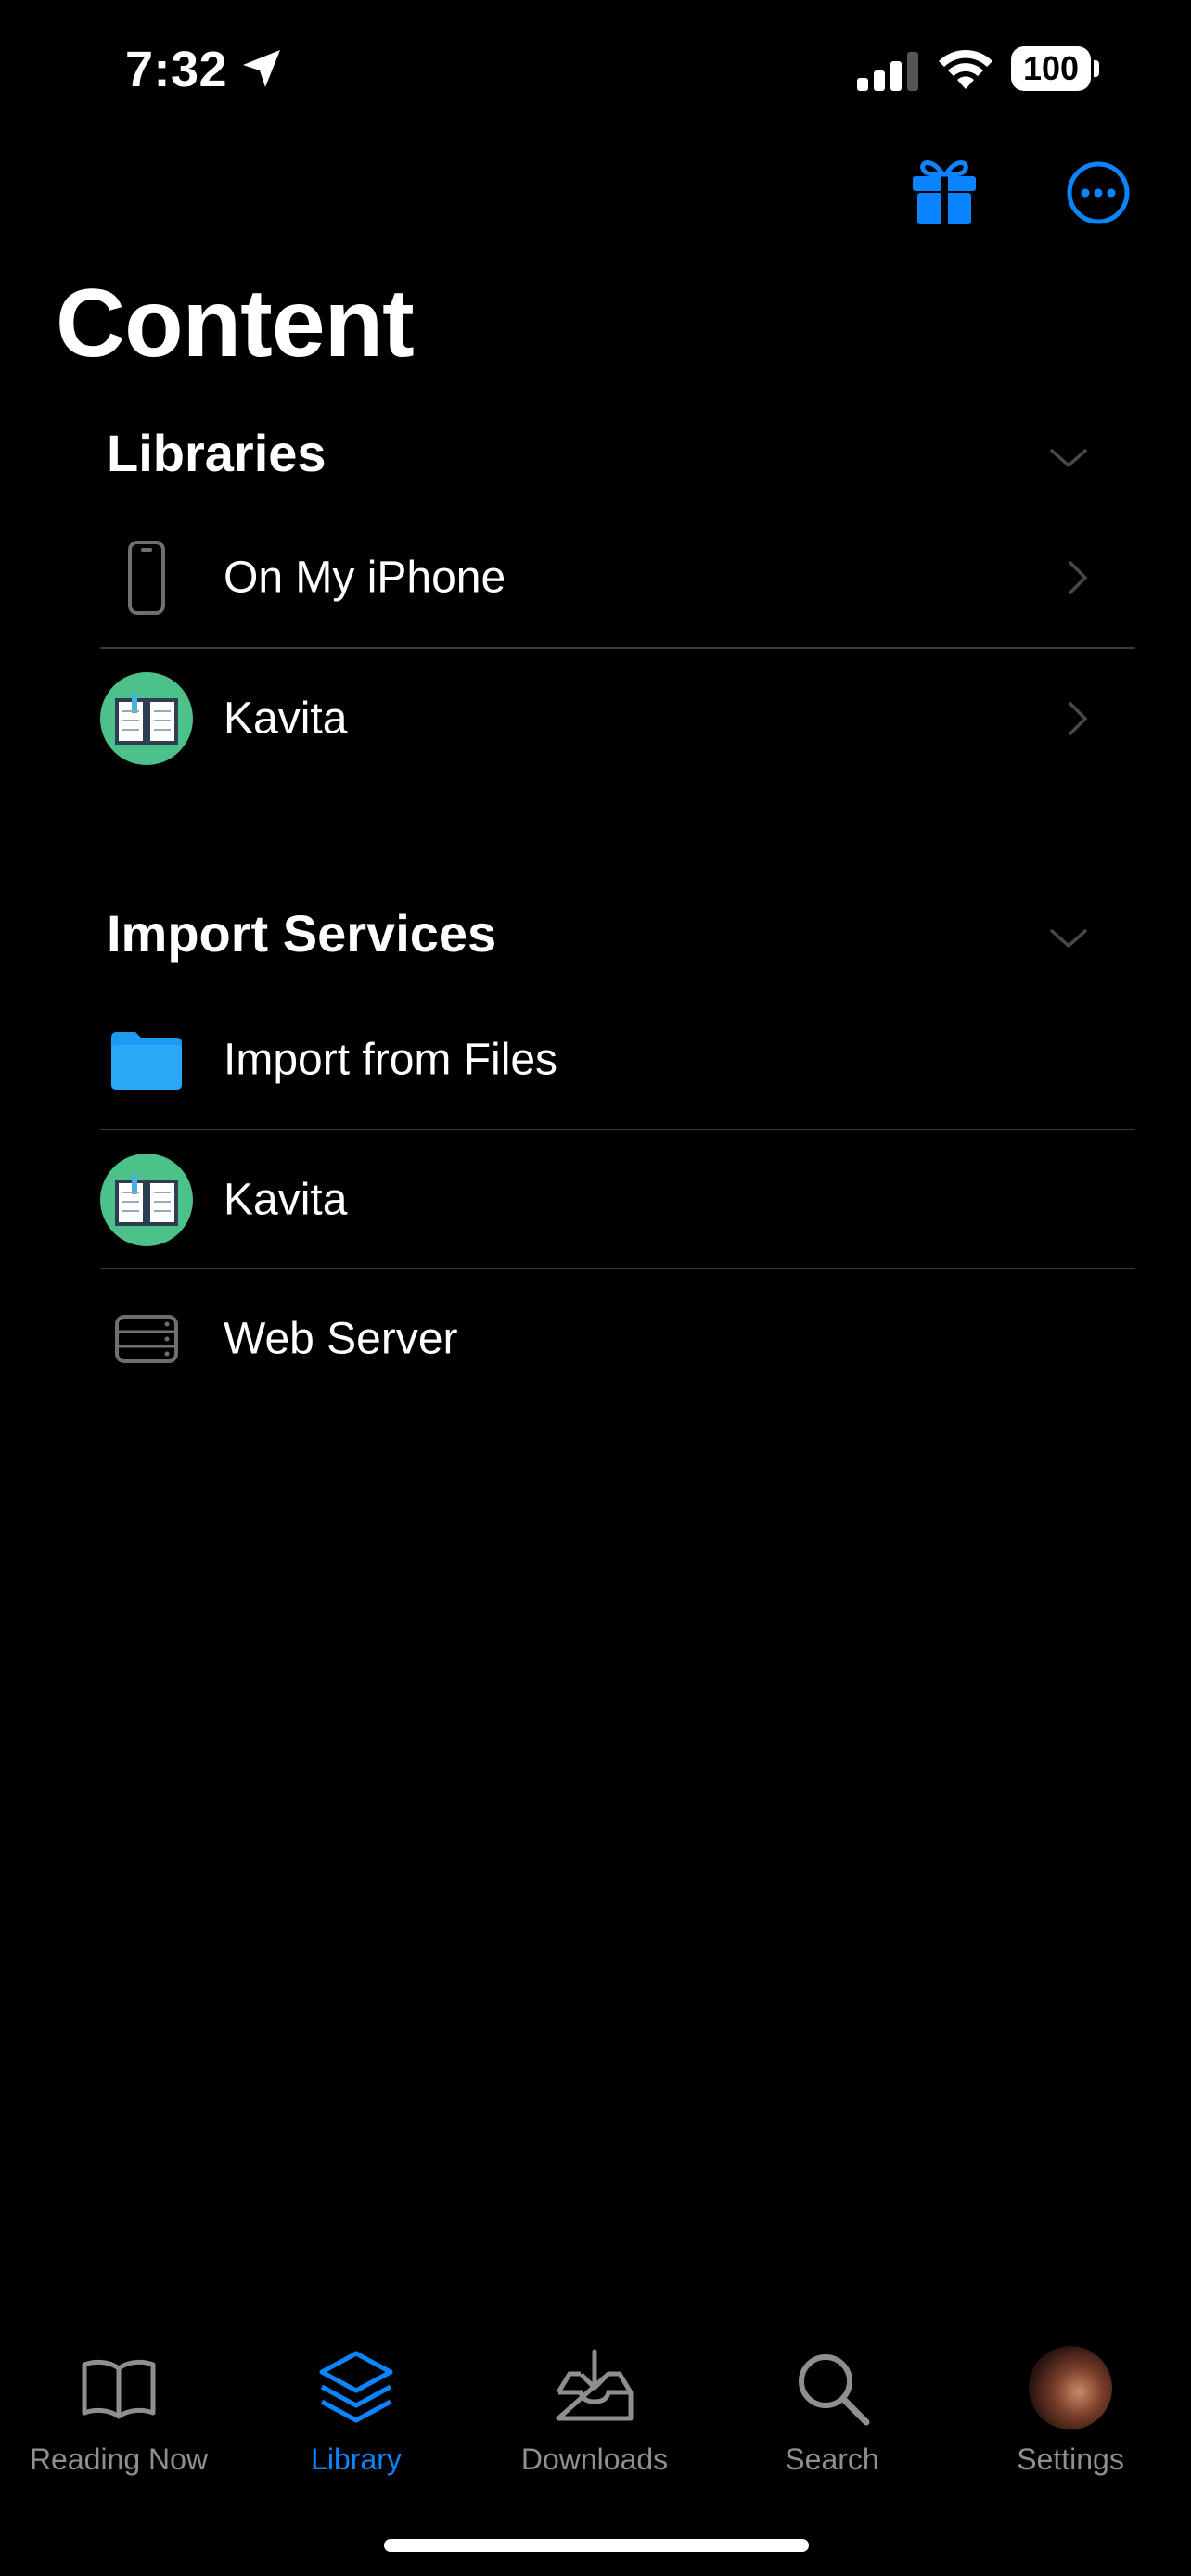 Image resolution: width=1191 pixels, height=2576 pixels. I want to click on library-row-label: On My iPhone, so click(365, 578).